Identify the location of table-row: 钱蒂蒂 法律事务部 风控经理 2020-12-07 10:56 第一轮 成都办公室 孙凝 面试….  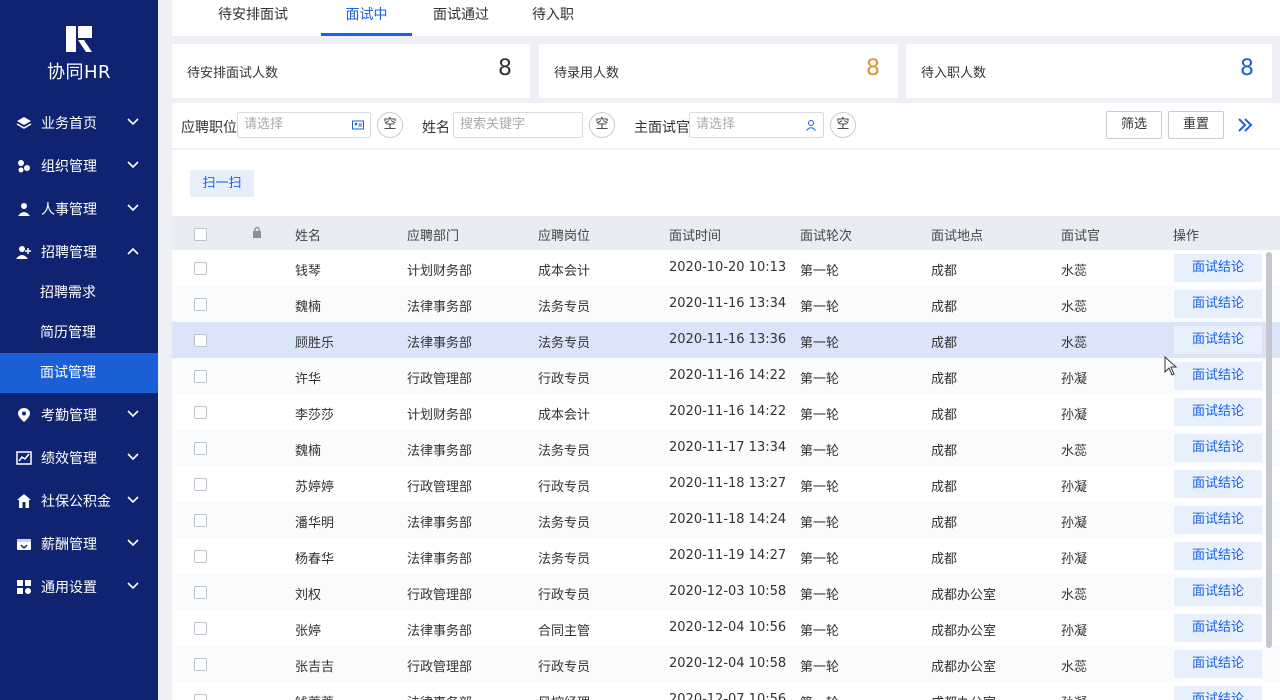
(726, 691).